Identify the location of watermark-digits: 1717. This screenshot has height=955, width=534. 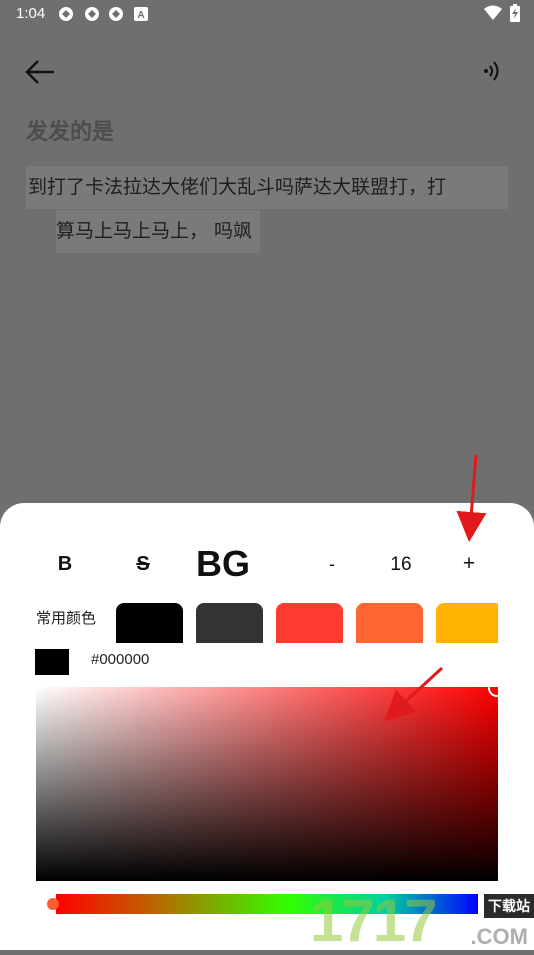
(373, 920).